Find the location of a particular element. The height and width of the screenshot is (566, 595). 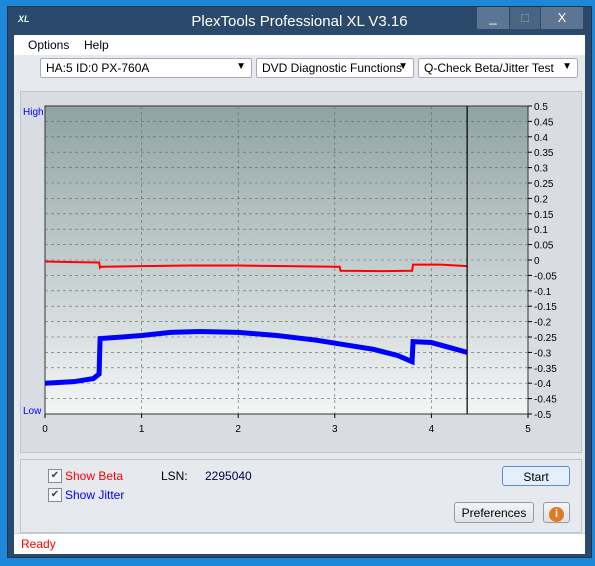

status-text: Ready is located at coordinates (38, 544).